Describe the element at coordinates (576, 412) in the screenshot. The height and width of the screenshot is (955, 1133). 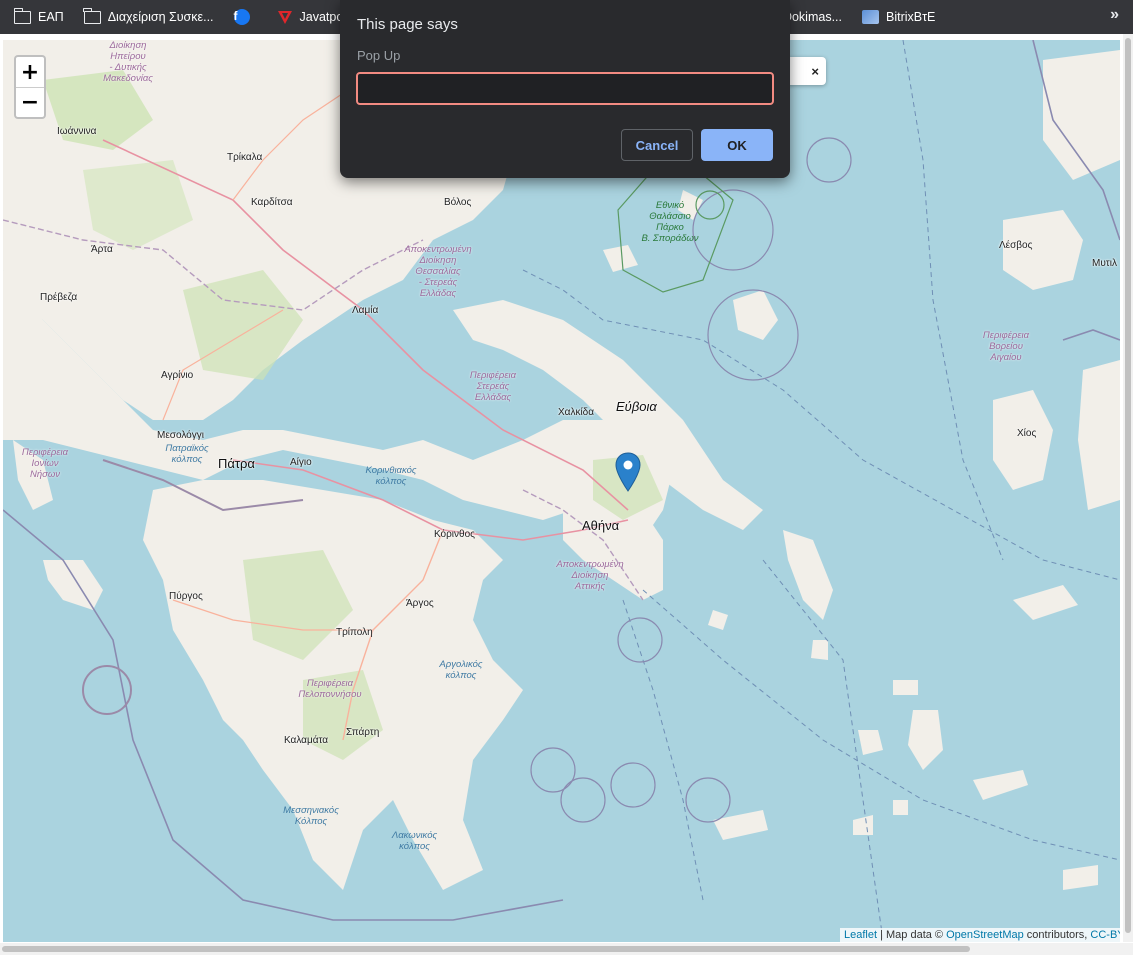
I see `place-chalkida: Χαλκίδα` at that location.